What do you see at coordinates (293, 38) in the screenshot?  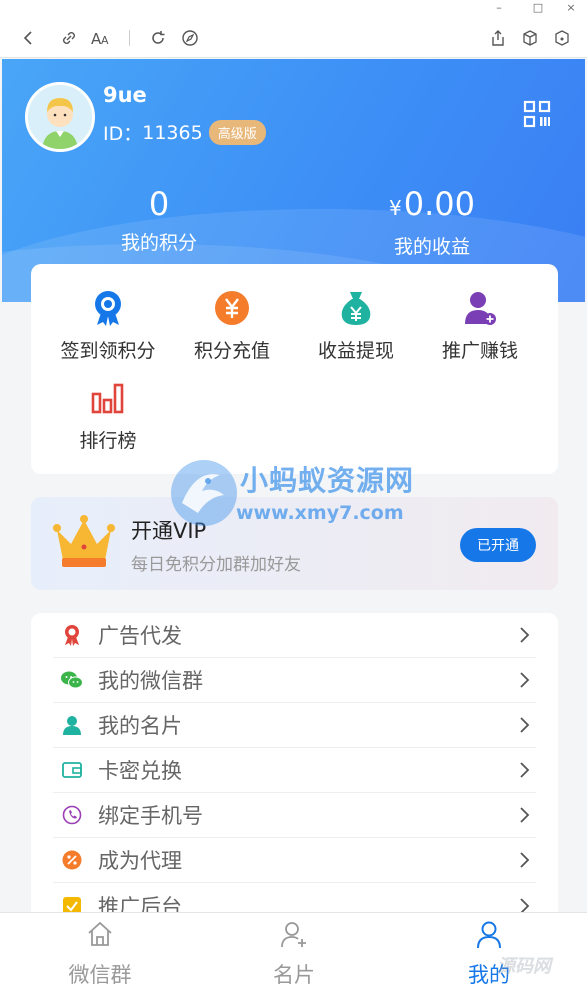 I see `browser-toolbar: AA` at bounding box center [293, 38].